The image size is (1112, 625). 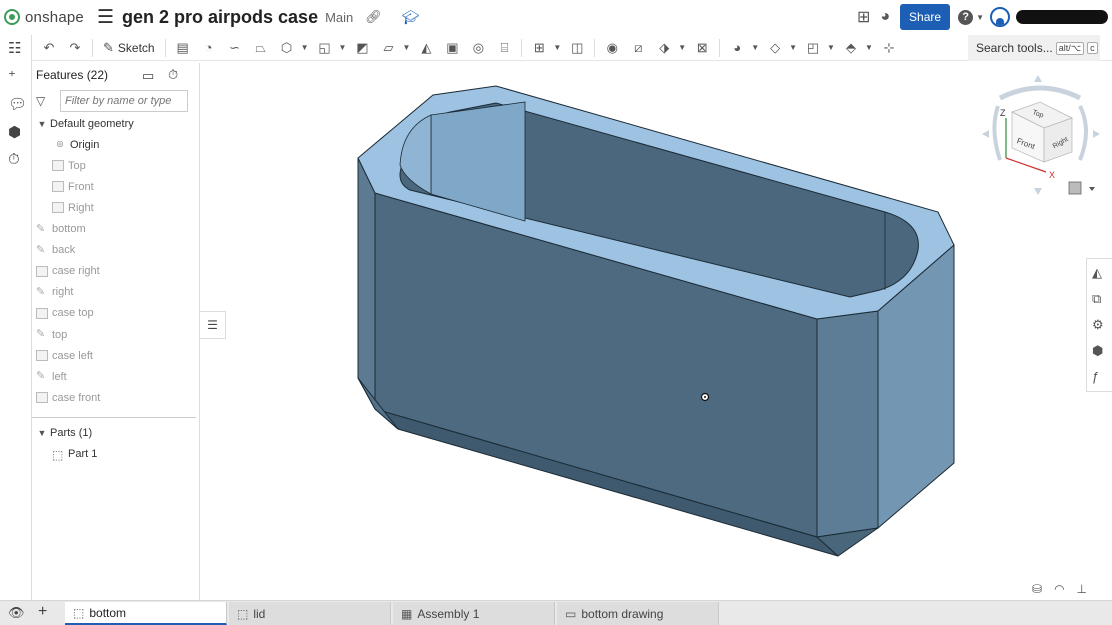 I want to click on feature-item-right: ✎ right, so click(x=54, y=292).